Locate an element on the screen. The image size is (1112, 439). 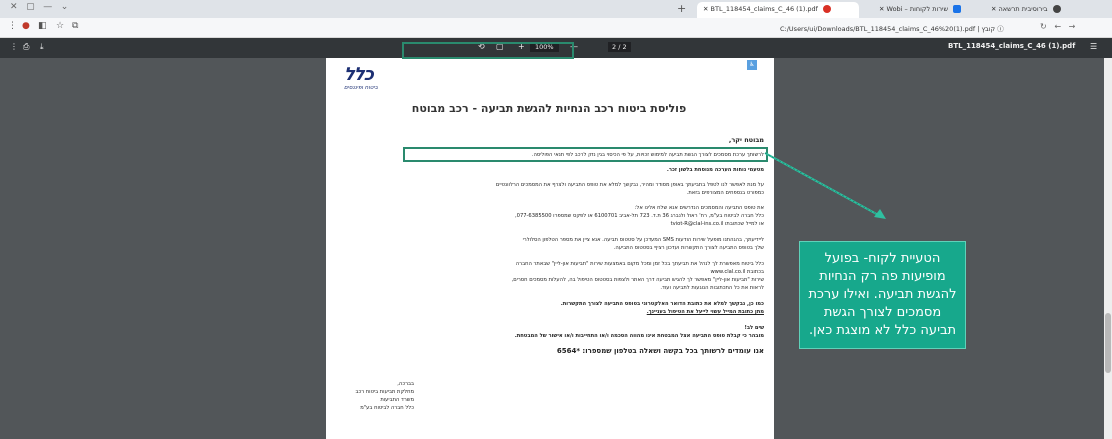
window-controls: ✕ ▢ — ⌄ is located at coordinates (39, 7).